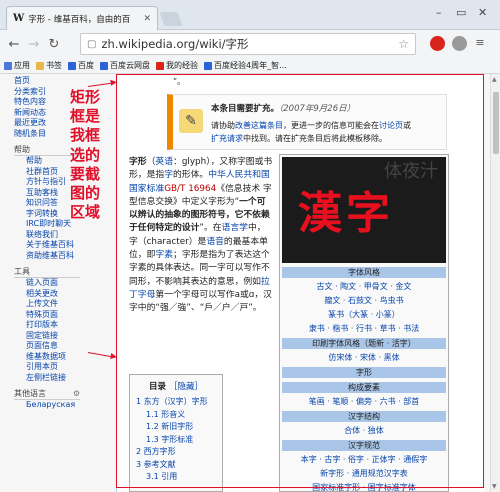 The width and height of the screenshot is (500, 492). Describe the element at coordinates (496, 123) in the screenshot. I see `scrollbar-thumb` at that location.